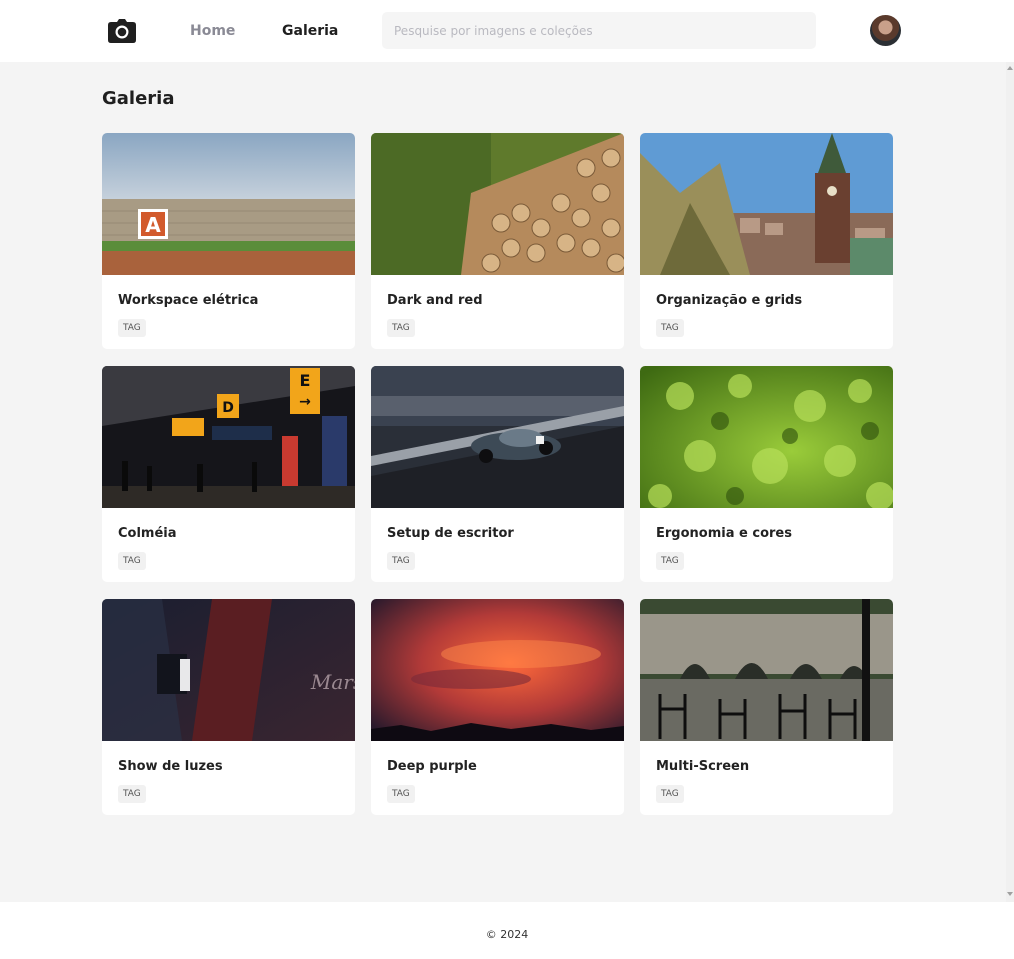 The width and height of the screenshot is (1014, 959). What do you see at coordinates (212, 31) in the screenshot?
I see `nav-home-link: Home` at bounding box center [212, 31].